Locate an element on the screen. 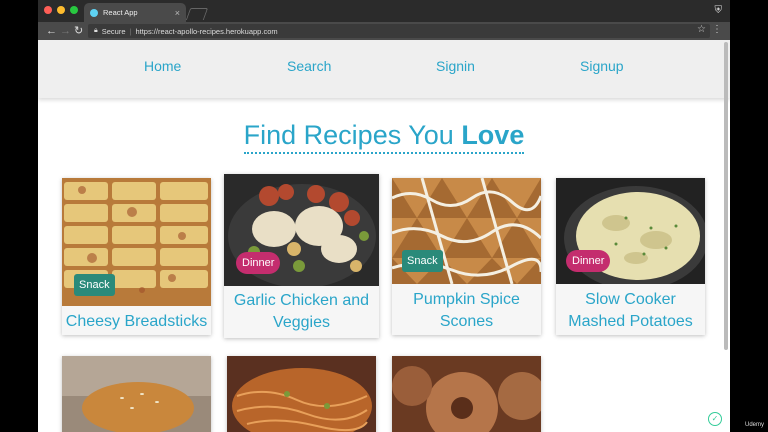 This screenshot has width=768, height=432. udemy-watermark: Udemy is located at coordinates (754, 425).